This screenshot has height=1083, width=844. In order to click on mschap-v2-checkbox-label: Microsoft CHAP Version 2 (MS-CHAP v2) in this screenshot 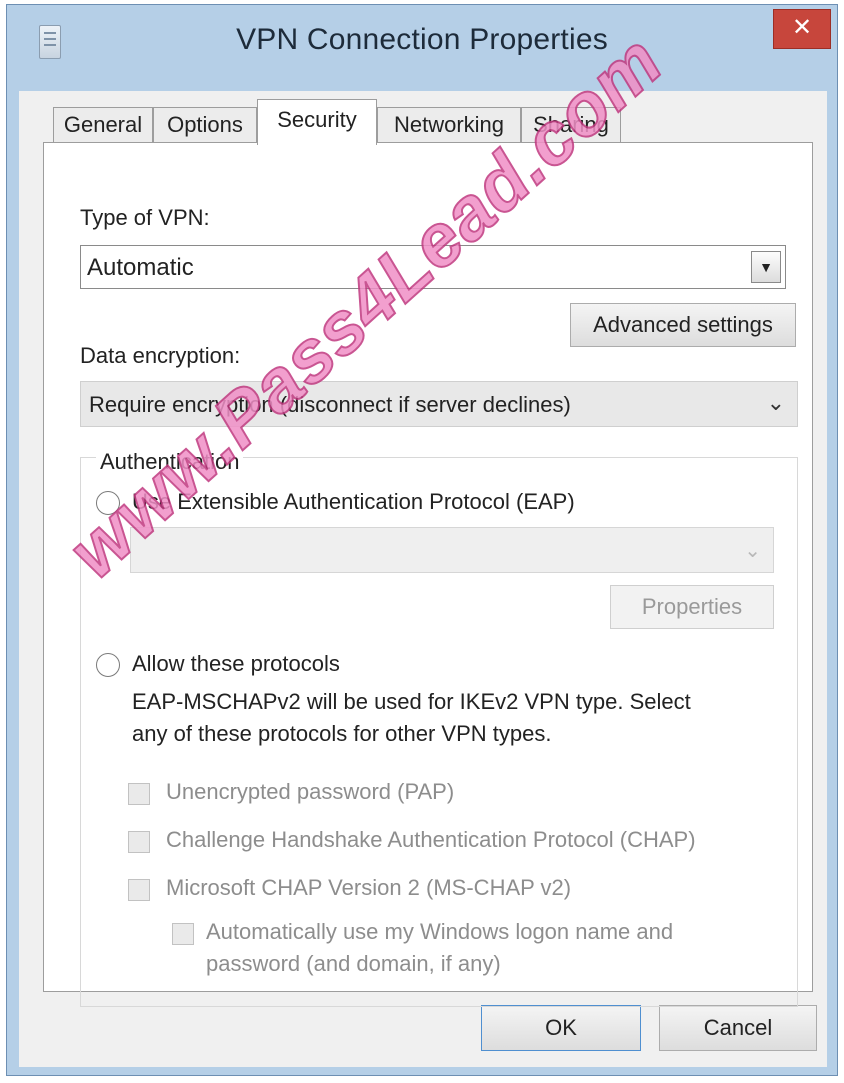, I will do `click(369, 887)`.